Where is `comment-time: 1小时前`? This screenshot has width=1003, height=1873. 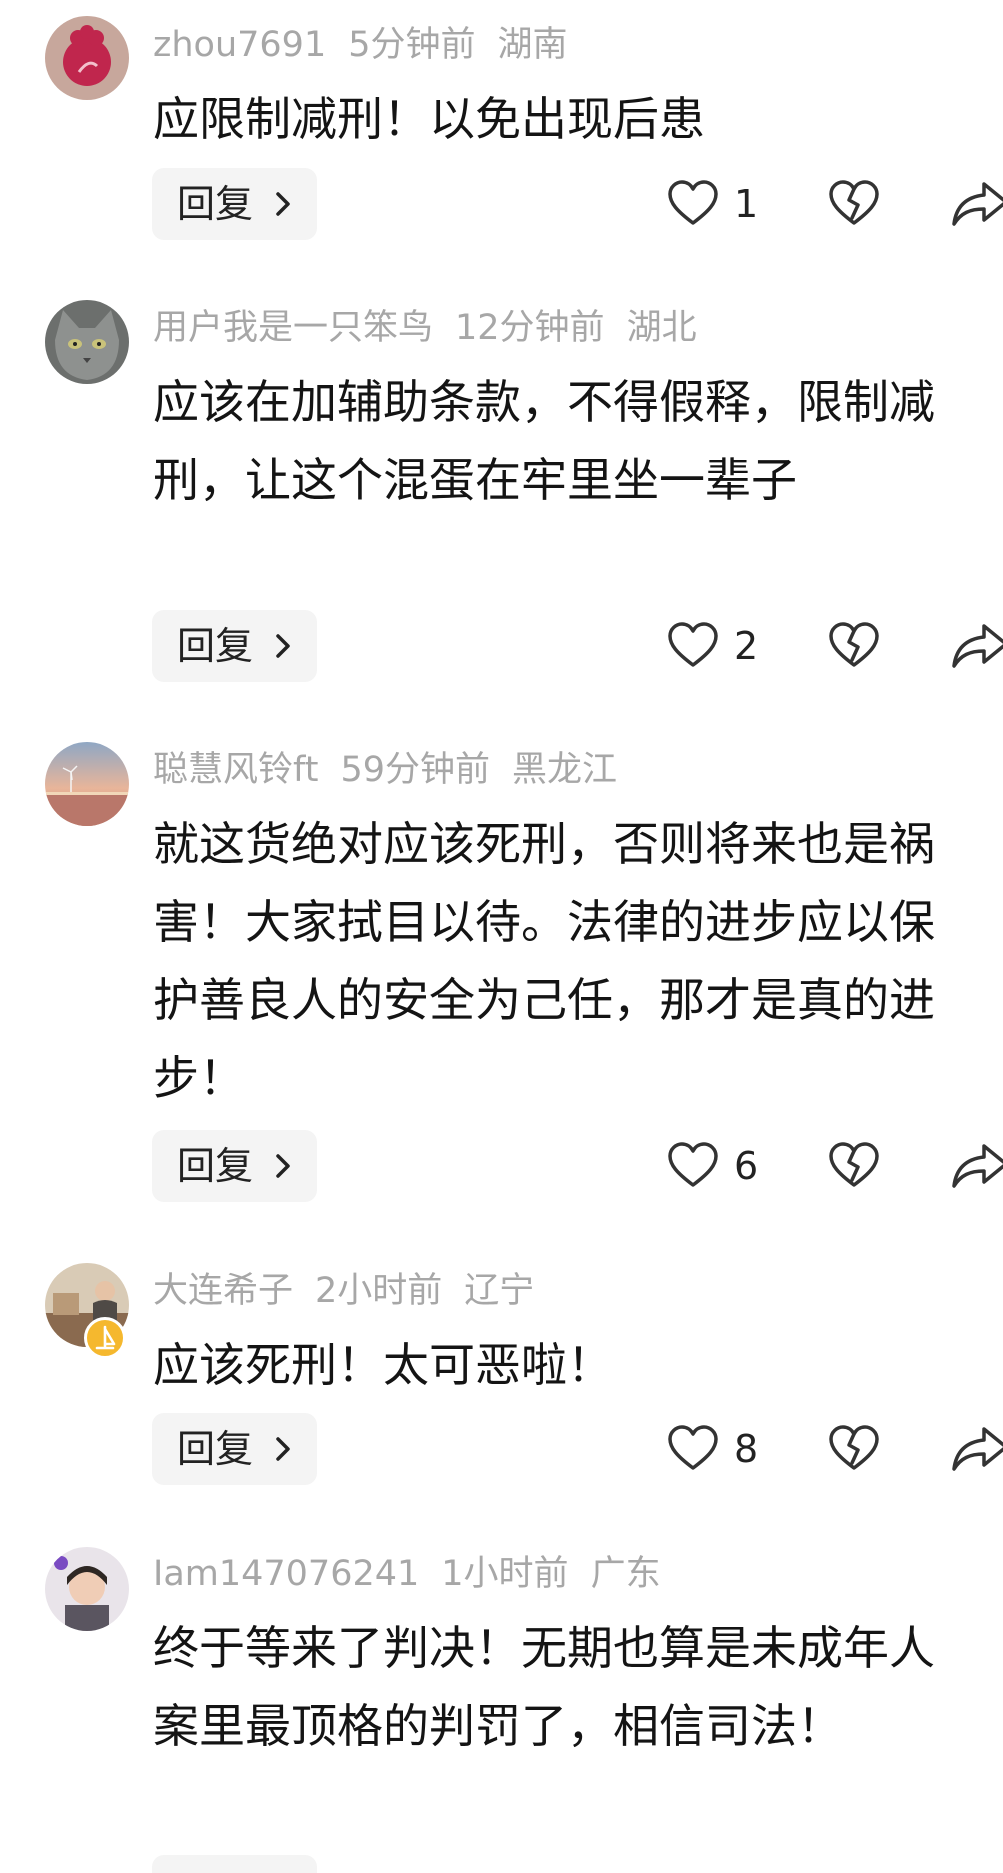 comment-time: 1小时前 is located at coordinates (505, 1574).